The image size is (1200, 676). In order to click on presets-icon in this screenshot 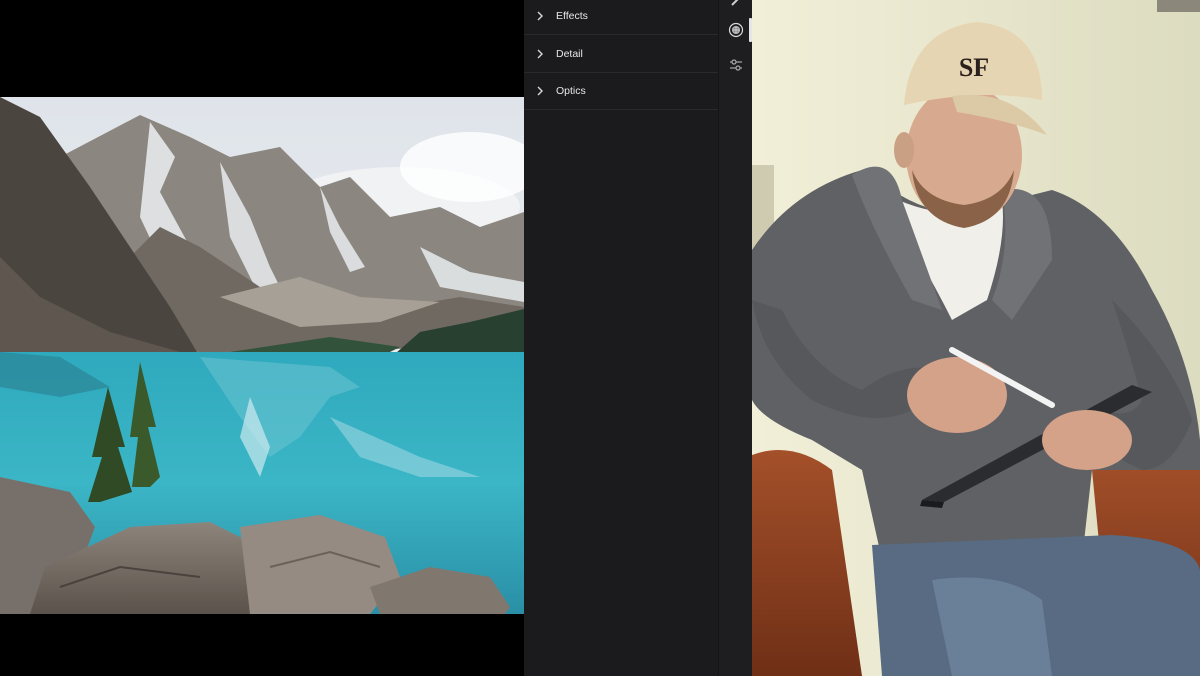, I will do `click(736, 65)`.